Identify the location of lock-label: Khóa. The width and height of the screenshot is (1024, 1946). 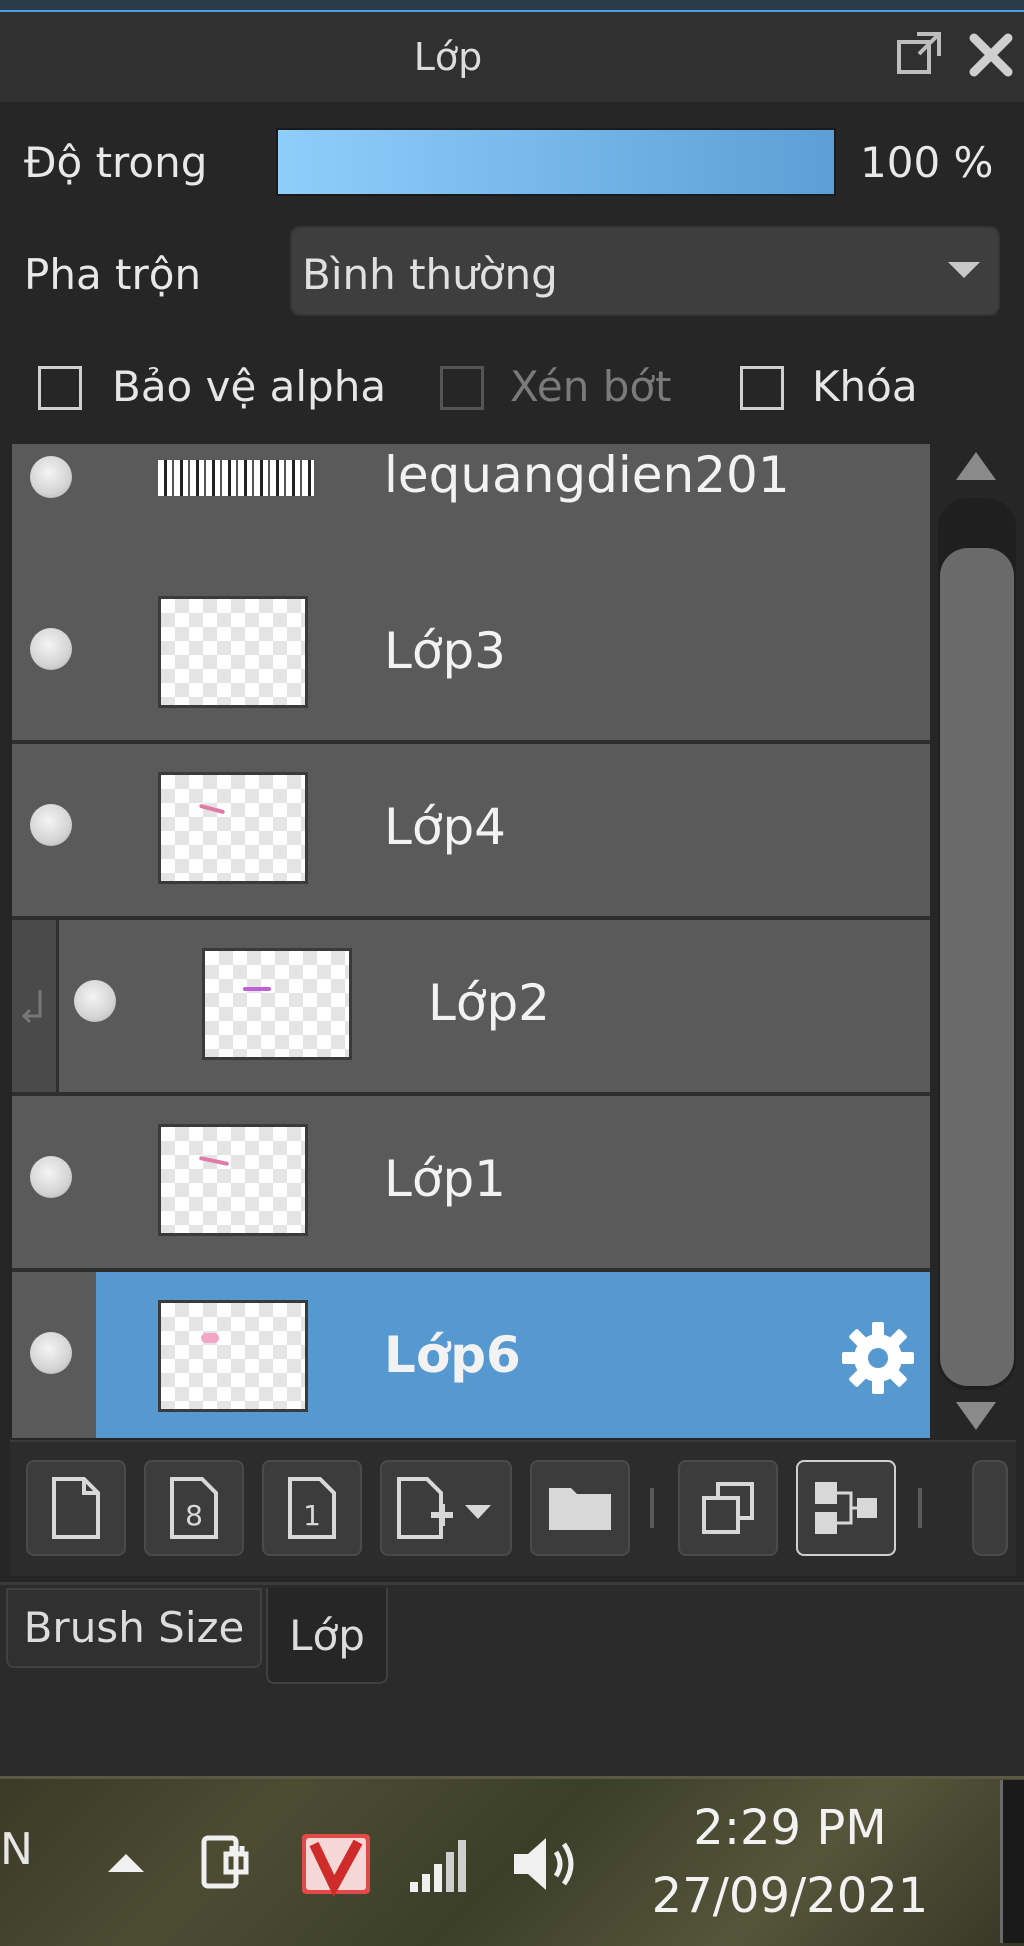
(865, 386).